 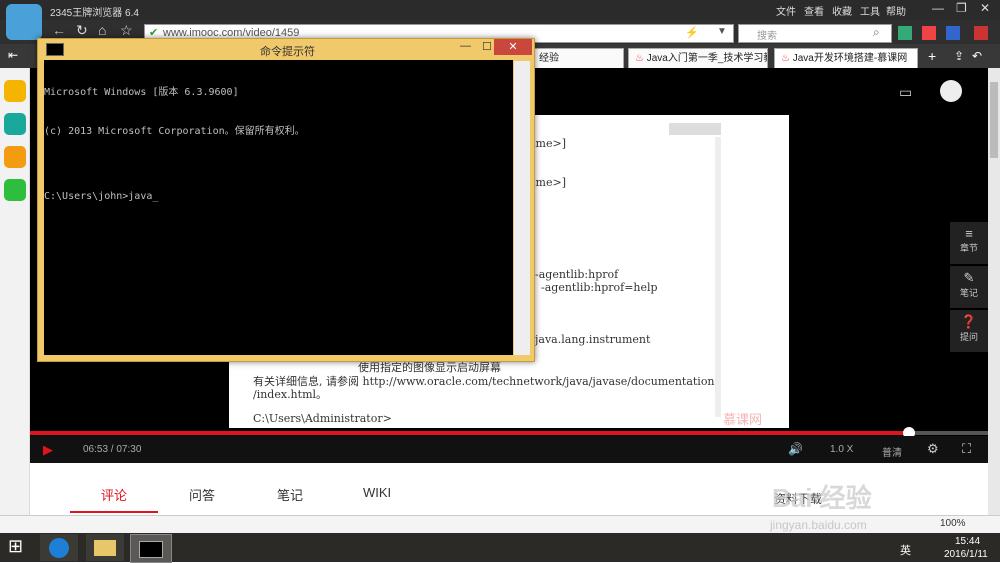 I want to click on tab-label: 经验, so click(x=549, y=58).